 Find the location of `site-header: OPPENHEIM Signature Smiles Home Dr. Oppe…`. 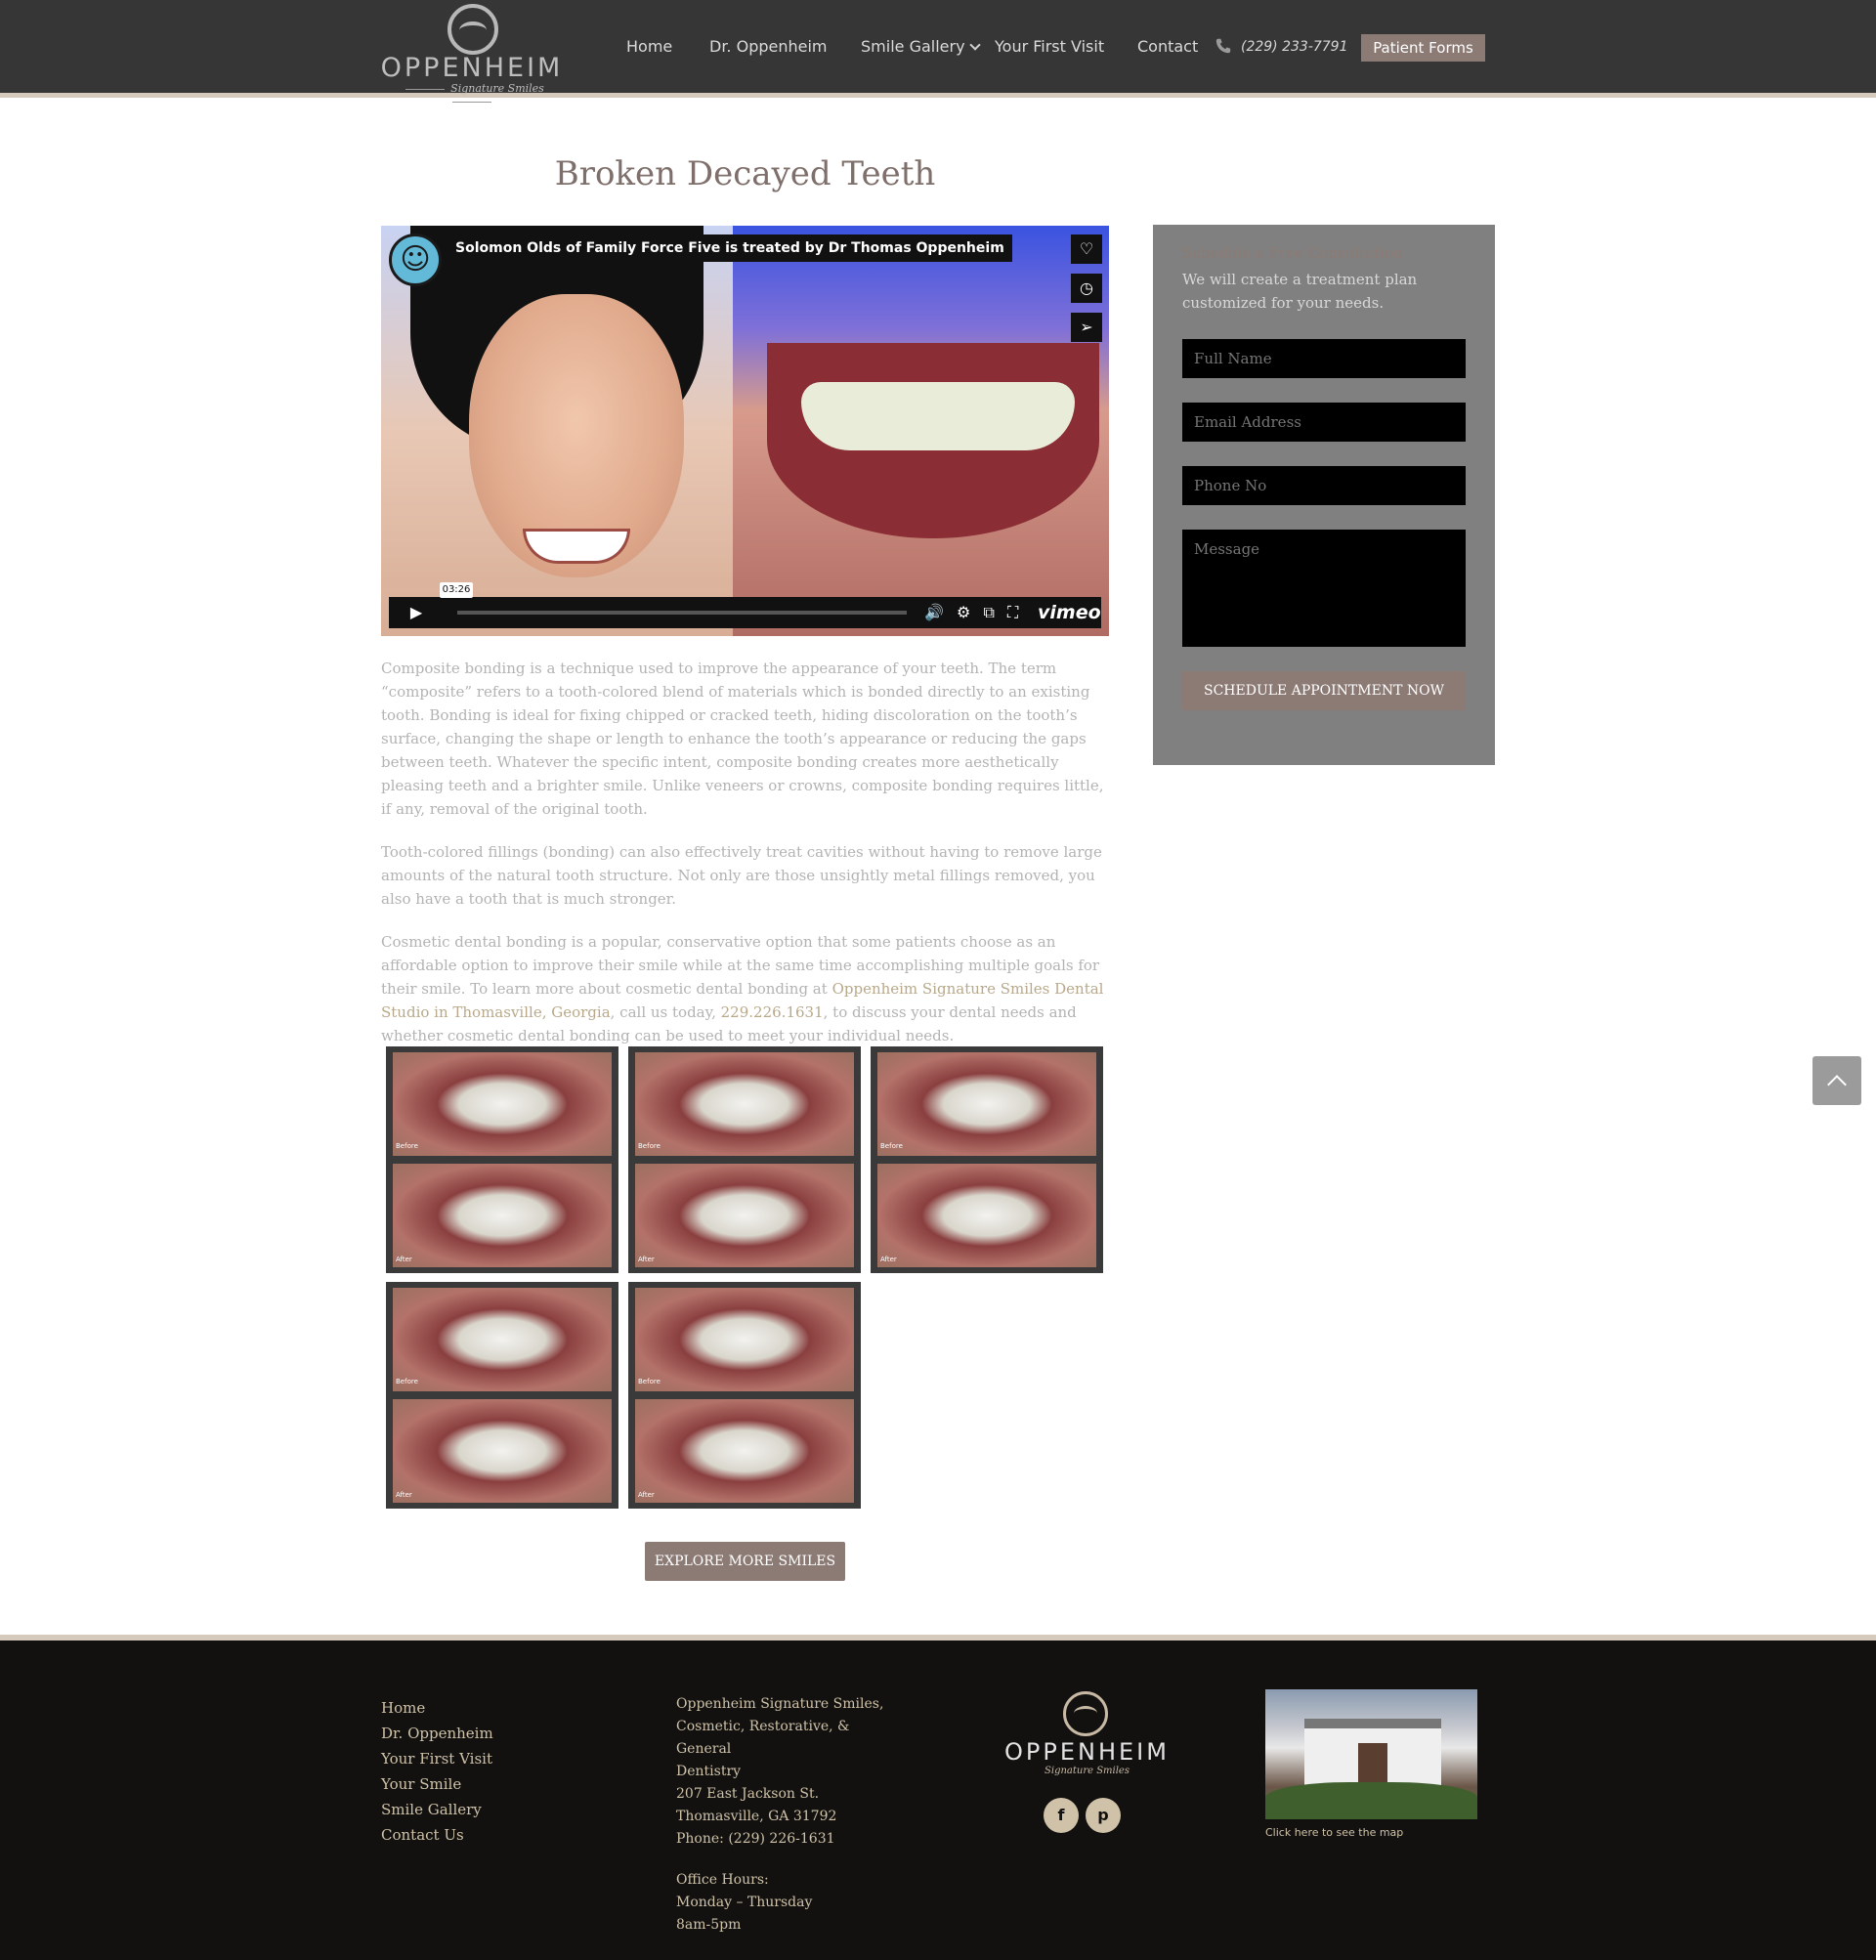

site-header: OPPENHEIM Signature Smiles Home Dr. Oppe… is located at coordinates (938, 49).